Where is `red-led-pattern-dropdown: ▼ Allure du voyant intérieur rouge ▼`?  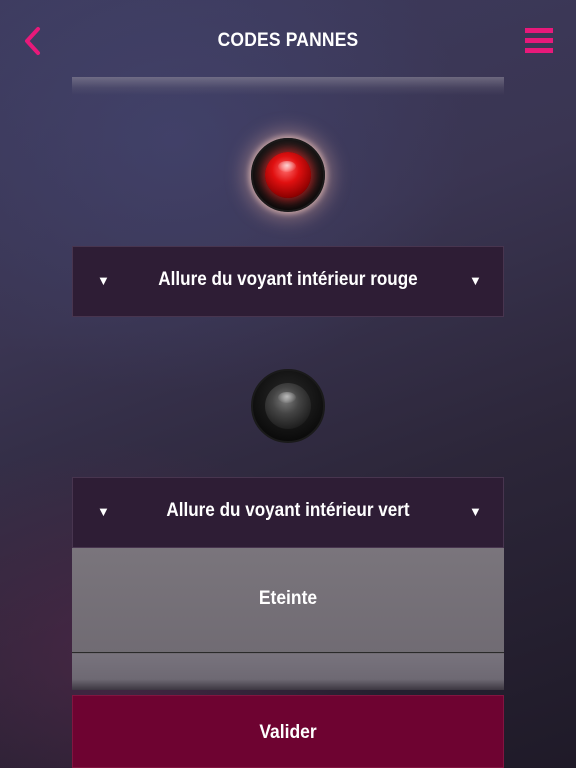 red-led-pattern-dropdown: ▼ Allure du voyant intérieur rouge ▼ is located at coordinates (288, 281).